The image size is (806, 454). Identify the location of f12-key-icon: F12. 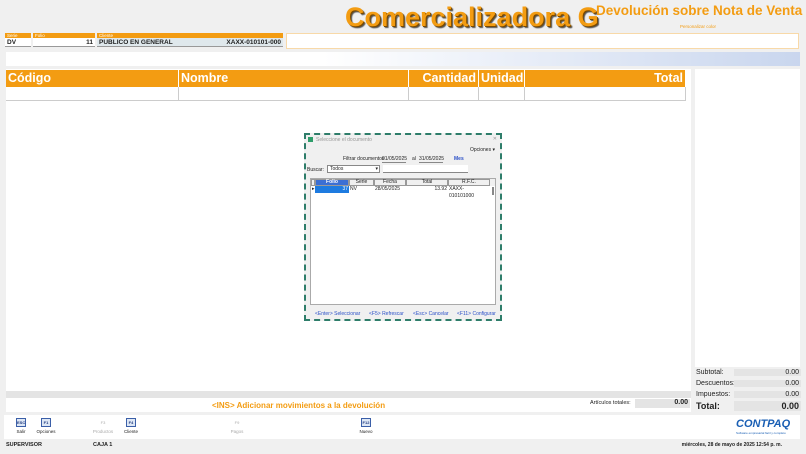
(366, 422).